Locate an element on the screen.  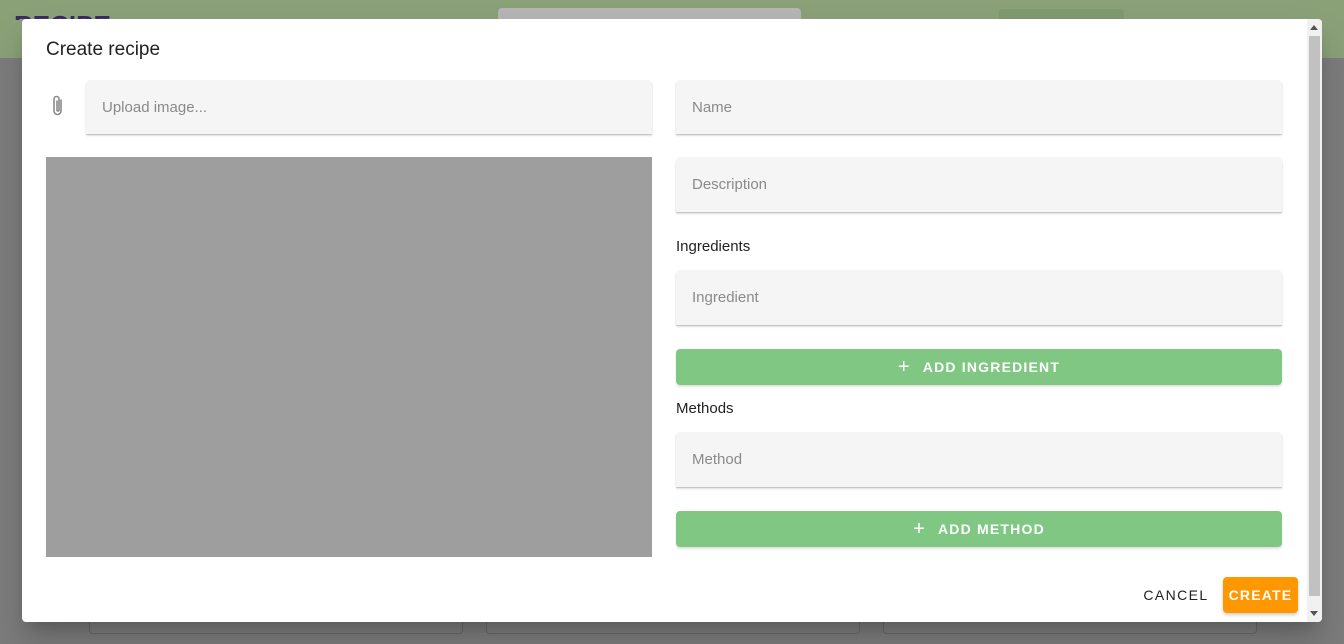
method-input is located at coordinates (979, 459).